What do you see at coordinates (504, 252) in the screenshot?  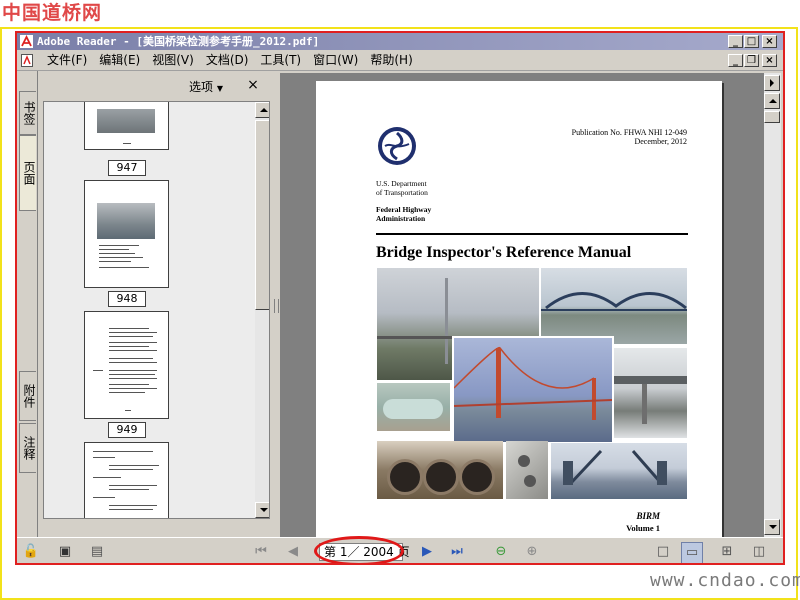 I see `document-title: Bridge Inspector's Reference Manual` at bounding box center [504, 252].